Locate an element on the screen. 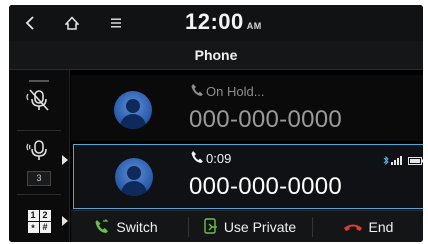 The image size is (428, 244). title-bar: Phone is located at coordinates (216, 55).